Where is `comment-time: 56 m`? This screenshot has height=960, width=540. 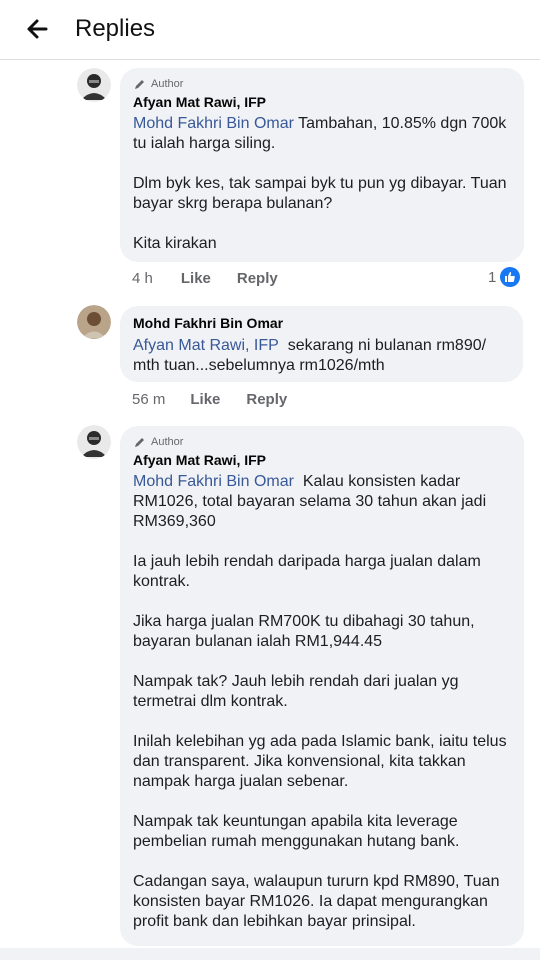
comment-time: 56 m is located at coordinates (149, 399).